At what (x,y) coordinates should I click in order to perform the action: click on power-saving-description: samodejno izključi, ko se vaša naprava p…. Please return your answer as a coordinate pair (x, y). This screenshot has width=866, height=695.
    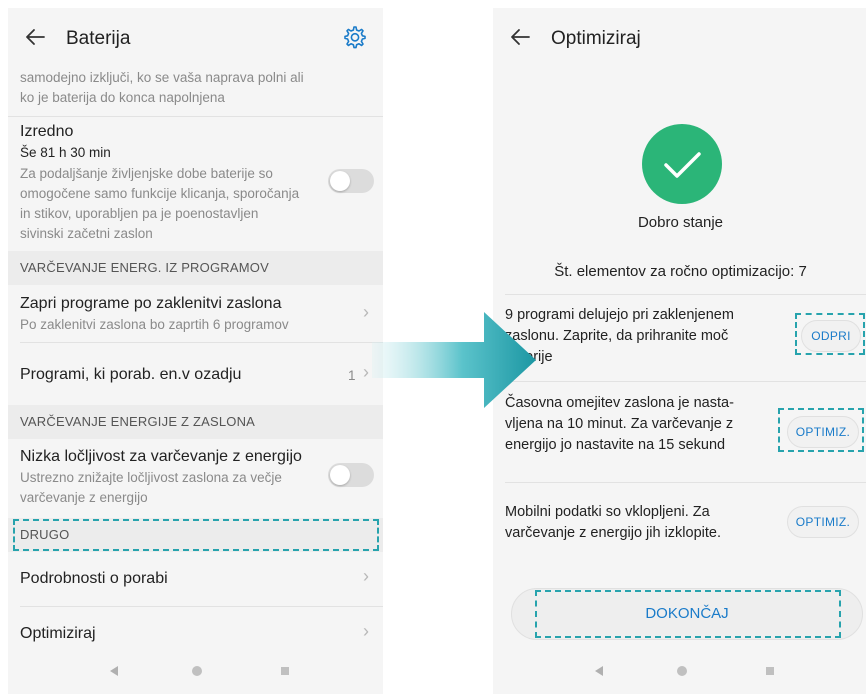
    Looking at the image, I should click on (162, 88).